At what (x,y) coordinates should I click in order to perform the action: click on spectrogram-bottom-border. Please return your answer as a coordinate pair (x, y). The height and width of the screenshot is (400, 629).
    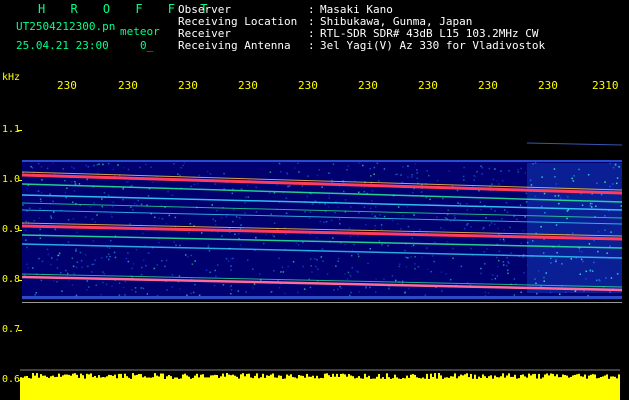
    Looking at the image, I should click on (322, 302).